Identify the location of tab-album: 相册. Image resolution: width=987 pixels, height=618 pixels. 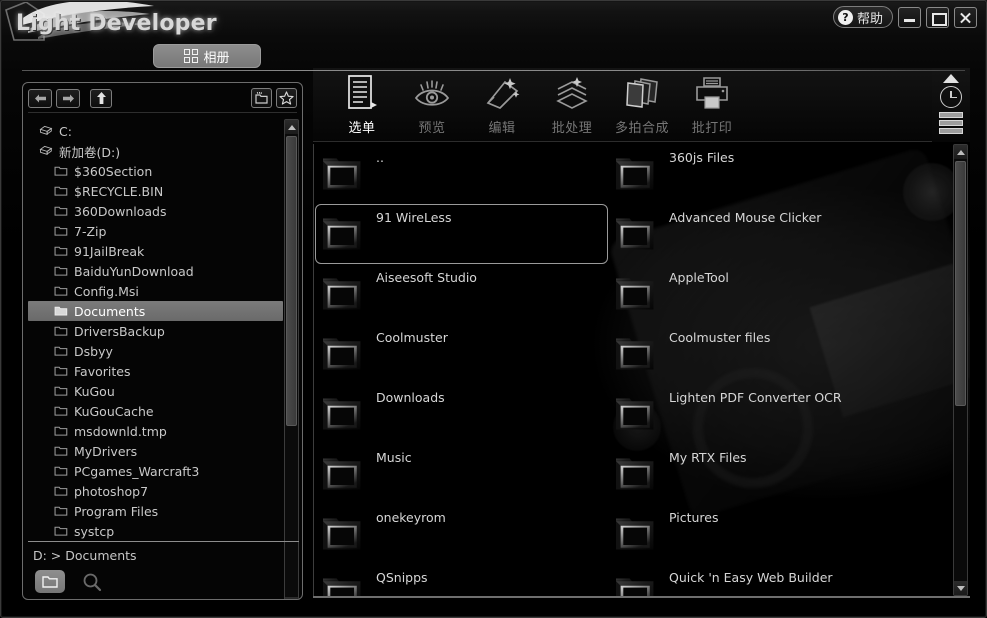
(207, 56).